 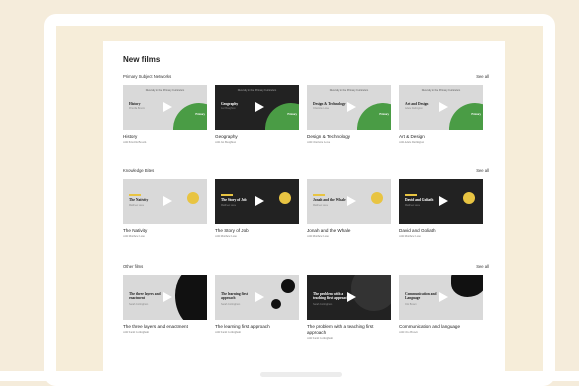 I want to click on film-thumbnail: Jonah and the Whale Matthew Lane, so click(x=349, y=201).